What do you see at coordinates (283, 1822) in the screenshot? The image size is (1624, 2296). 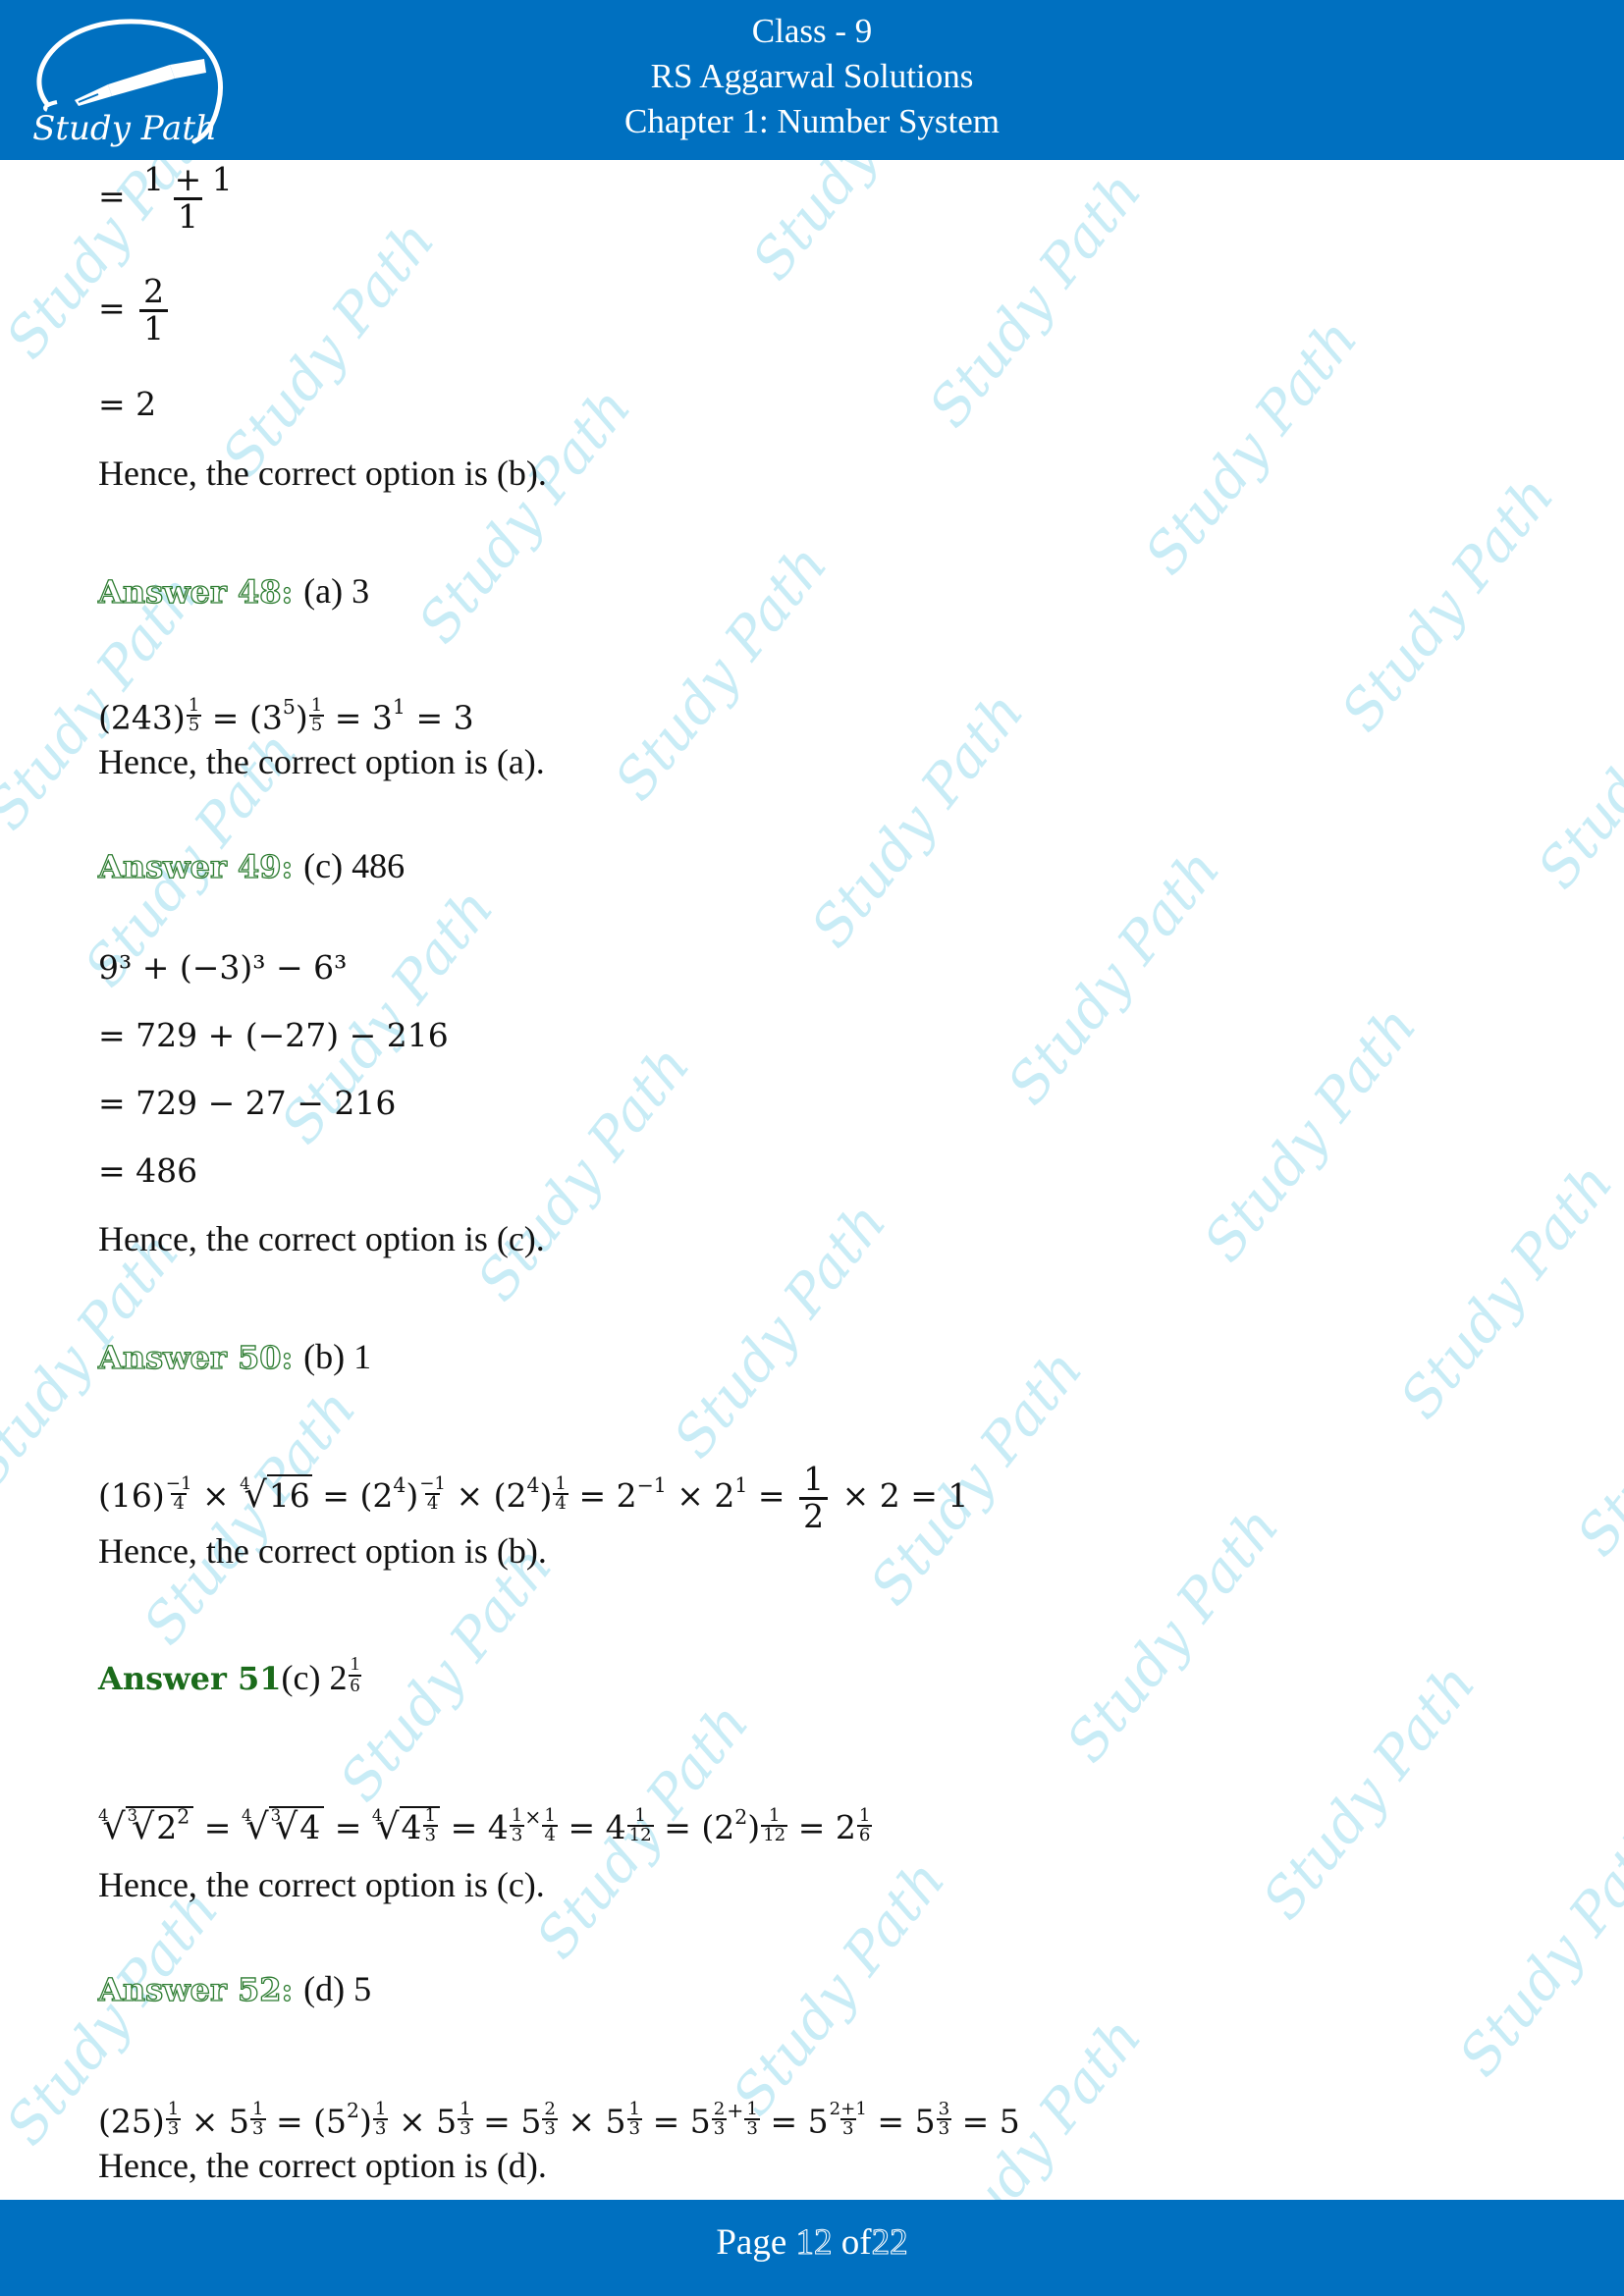 I see `fourth-root: 4√ 3√4` at bounding box center [283, 1822].